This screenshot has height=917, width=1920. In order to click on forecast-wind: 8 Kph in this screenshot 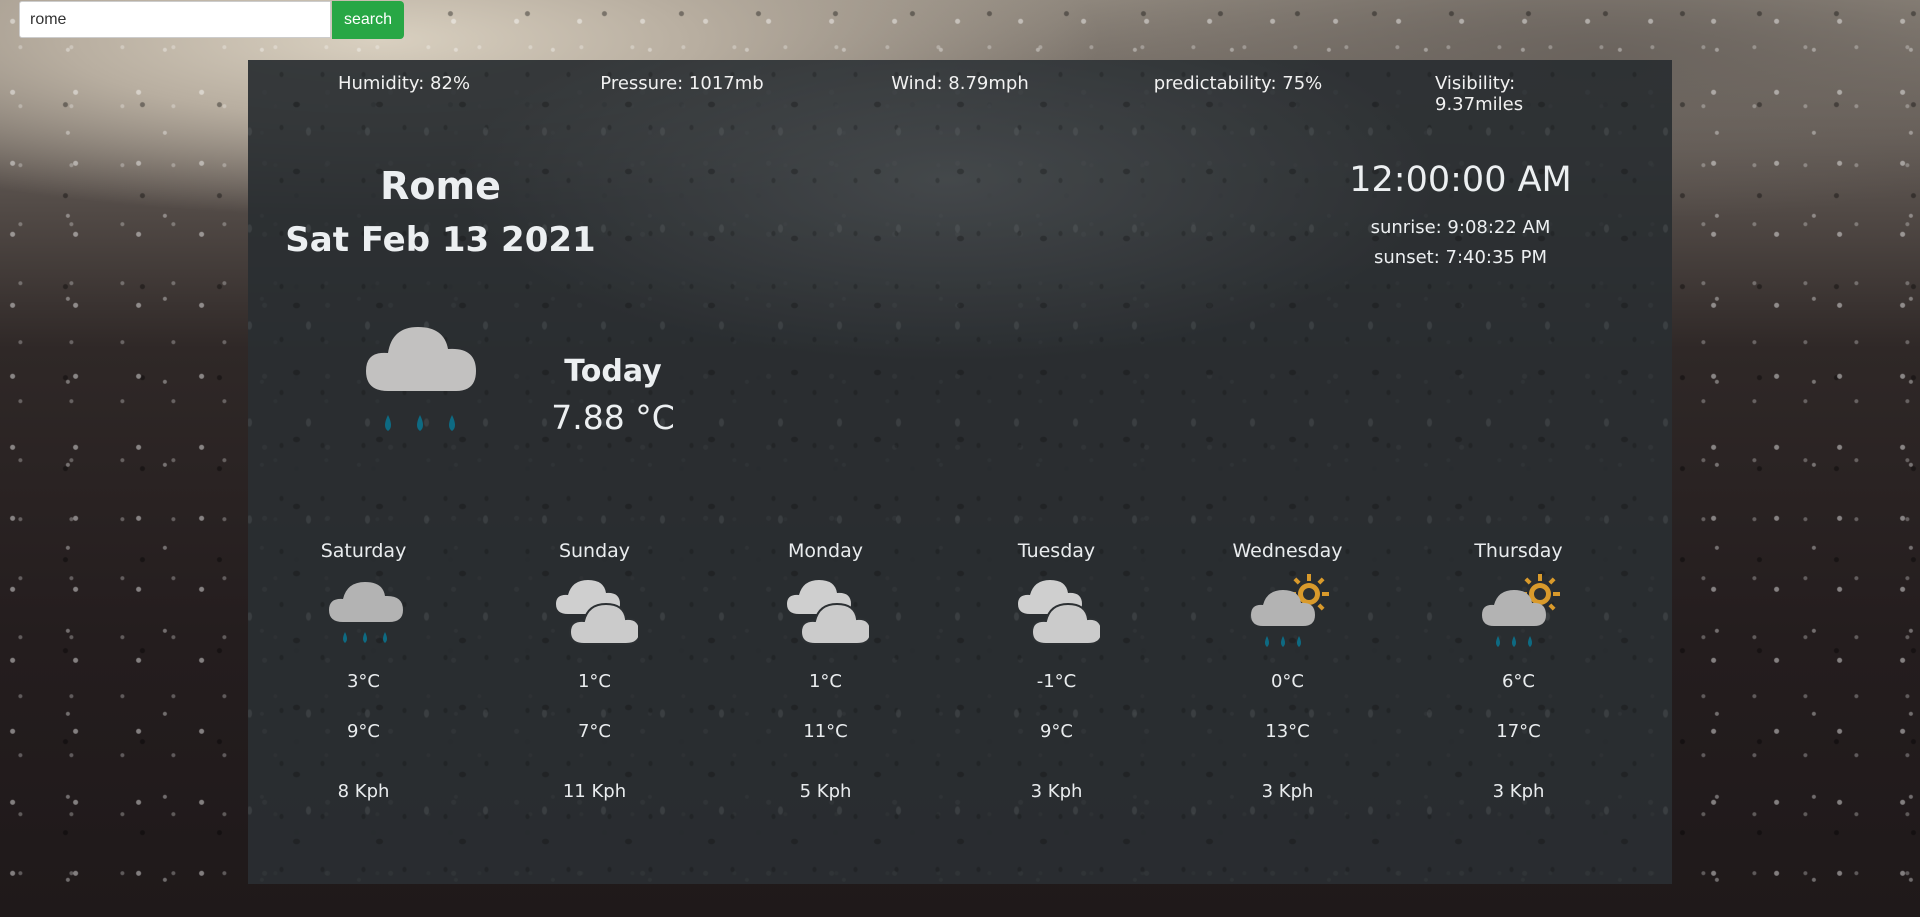, I will do `click(363, 791)`.